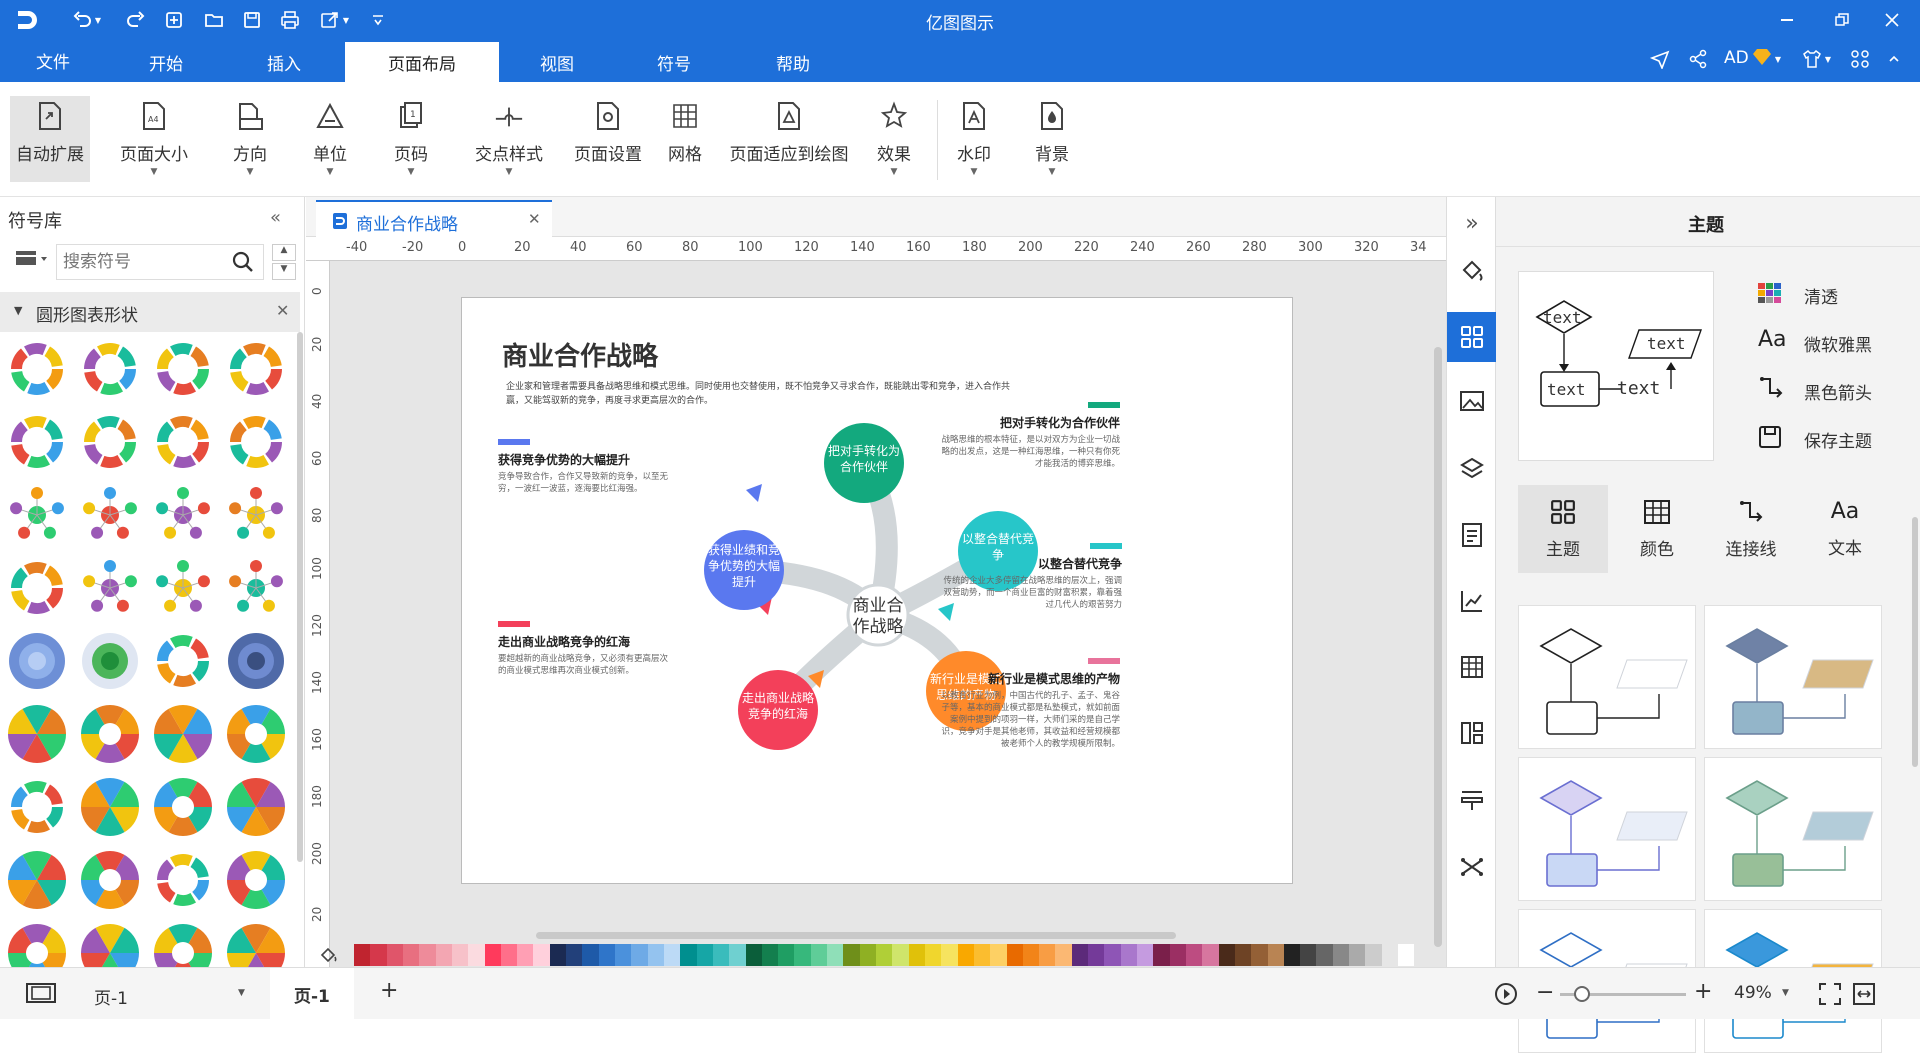 This screenshot has height=1058, width=1920. What do you see at coordinates (509, 143) in the screenshot?
I see `jump-style-button: 交点样式 ▼` at bounding box center [509, 143].